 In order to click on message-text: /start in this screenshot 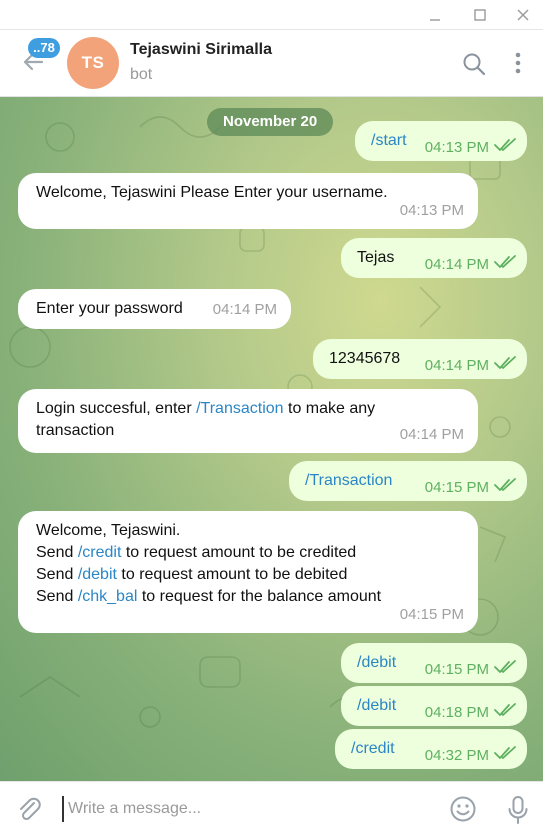, I will do `click(389, 141)`.